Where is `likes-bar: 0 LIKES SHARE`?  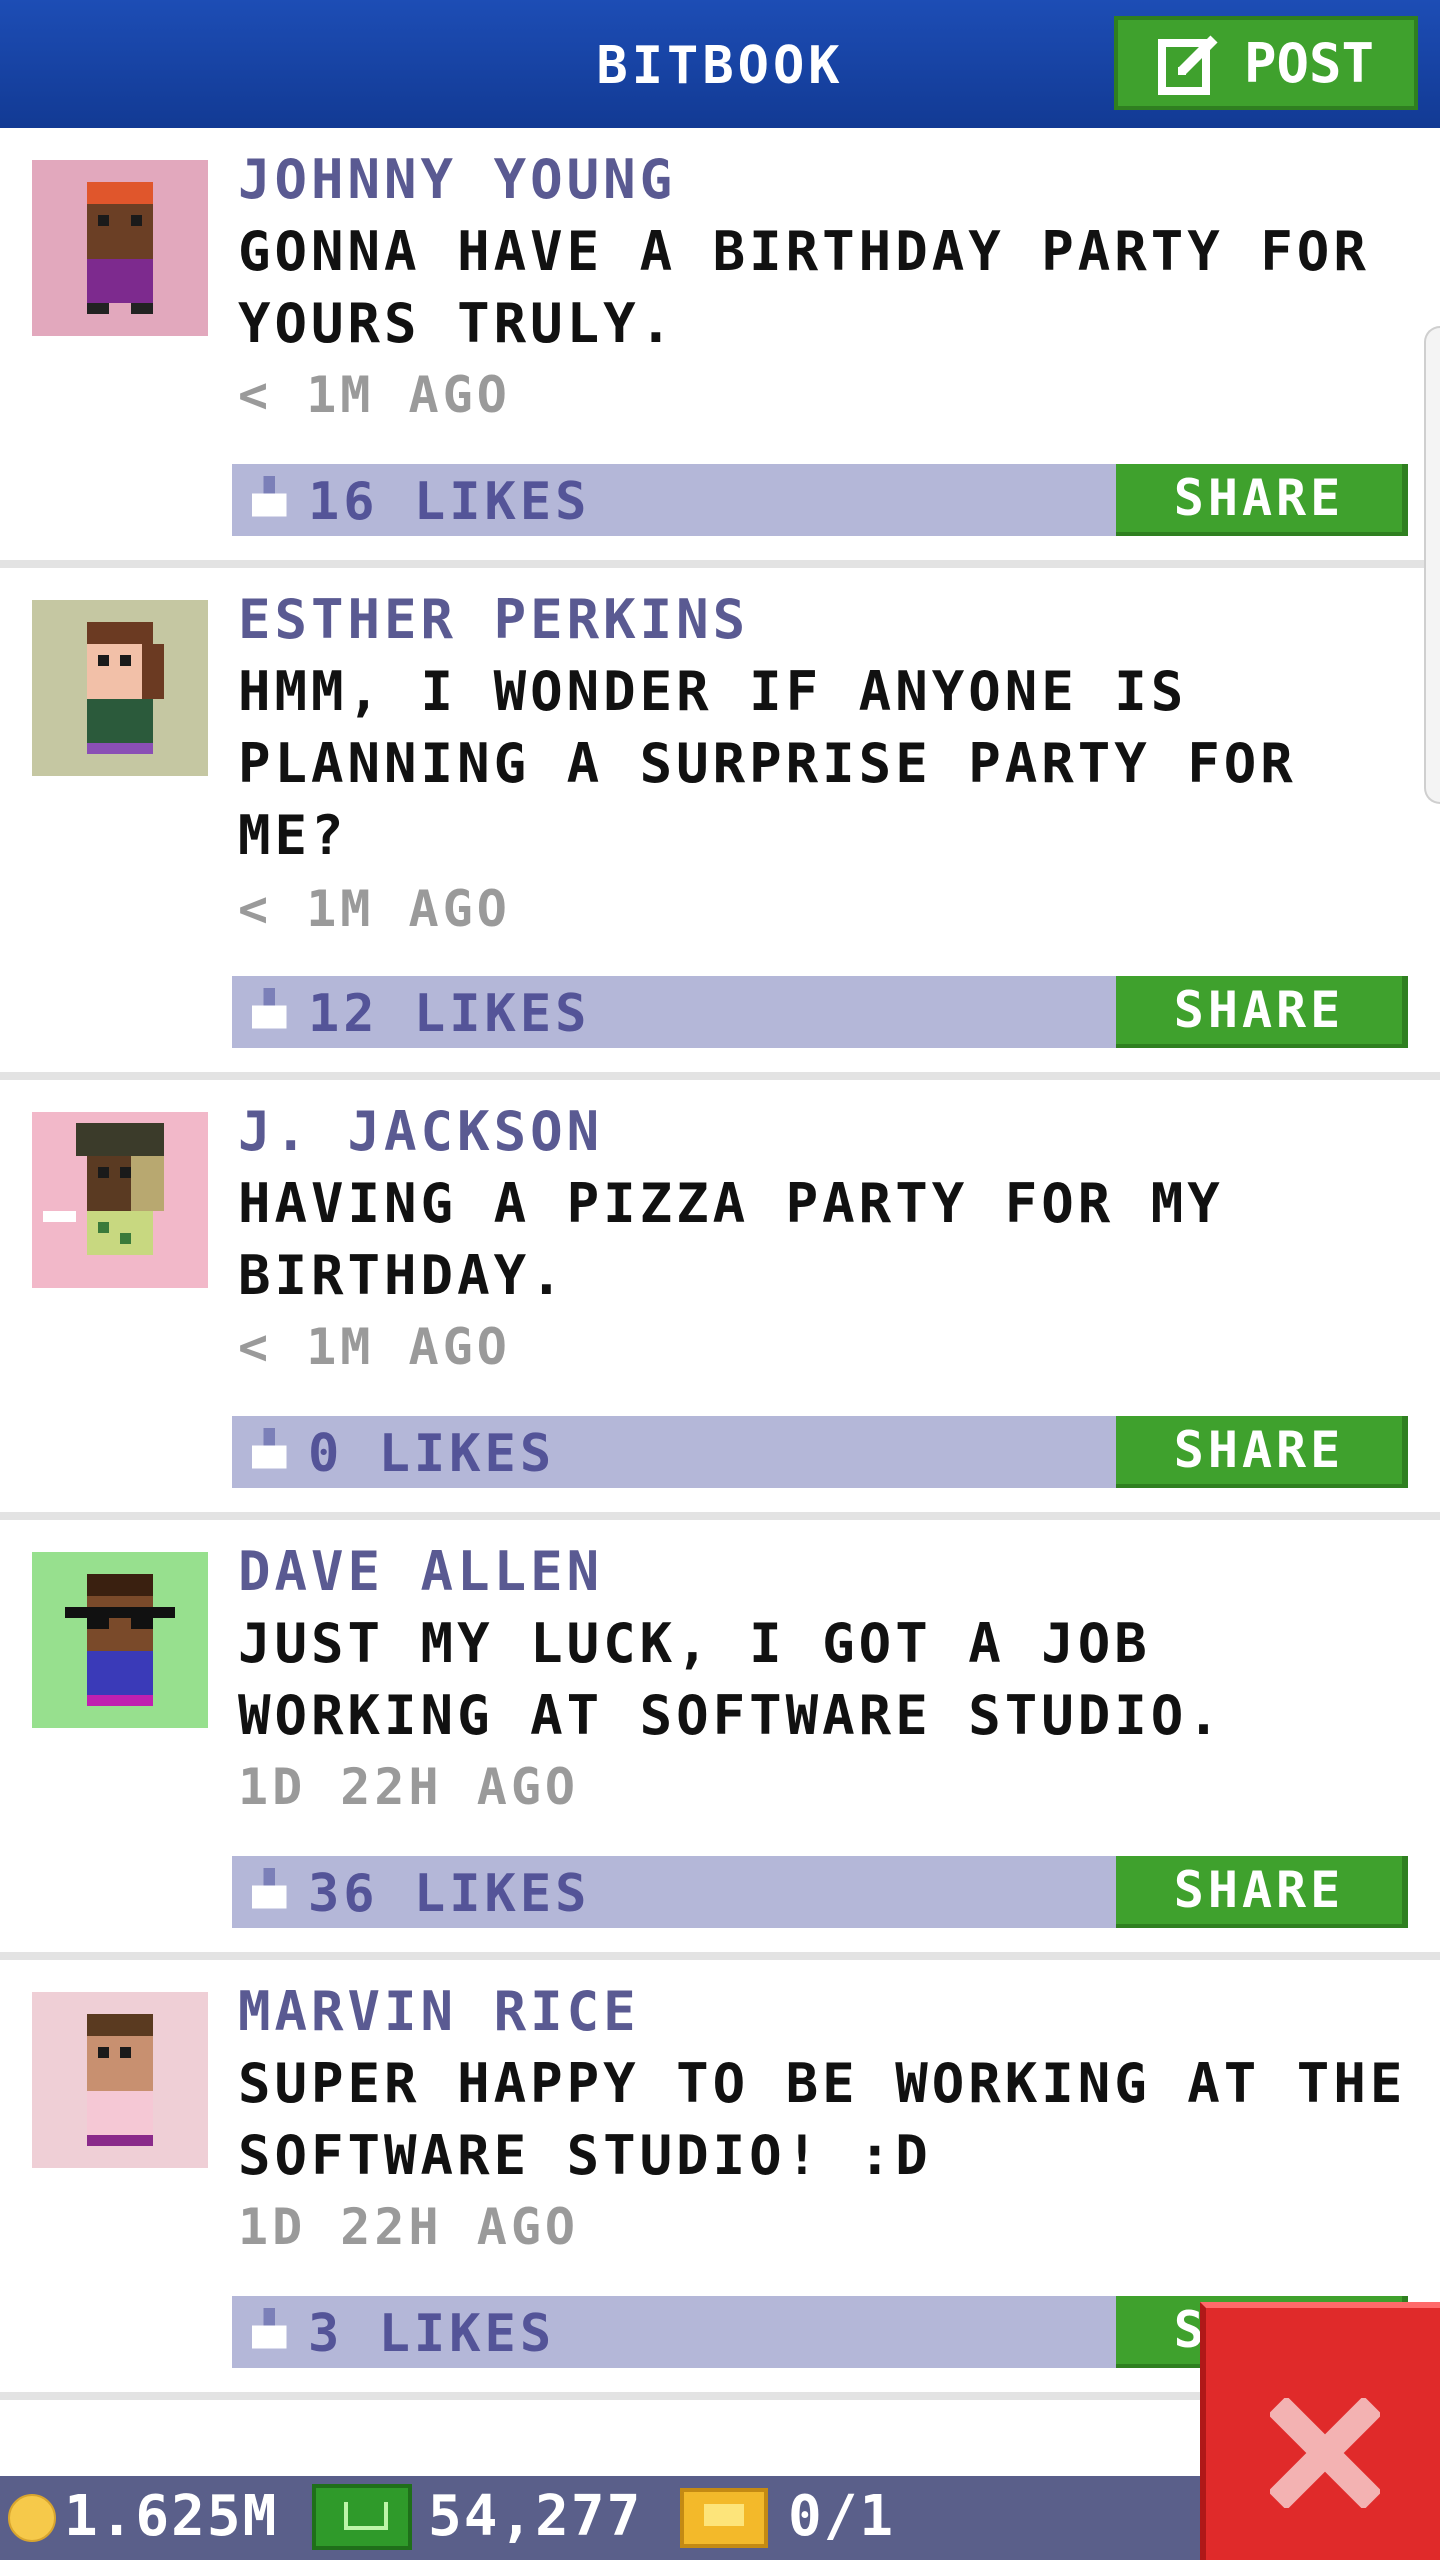 likes-bar: 0 LIKES SHARE is located at coordinates (820, 1452).